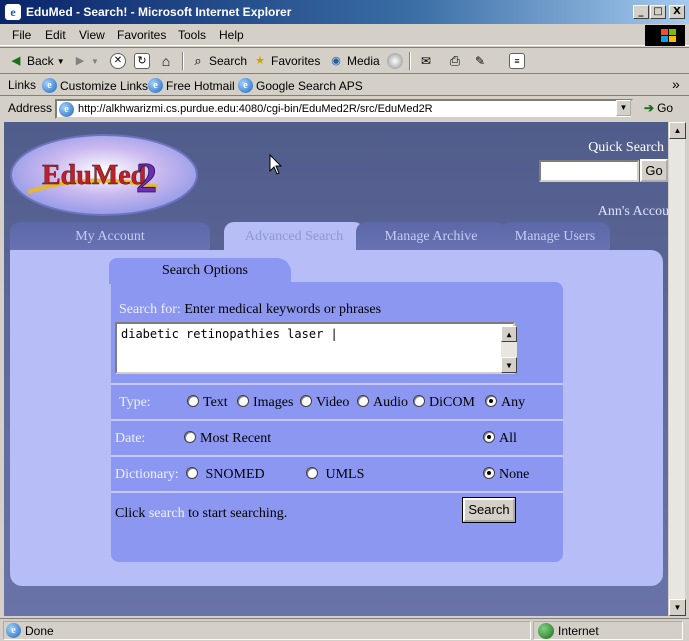 The width and height of the screenshot is (689, 641). I want to click on back-button: ◀ Back ▼, so click(36, 61).